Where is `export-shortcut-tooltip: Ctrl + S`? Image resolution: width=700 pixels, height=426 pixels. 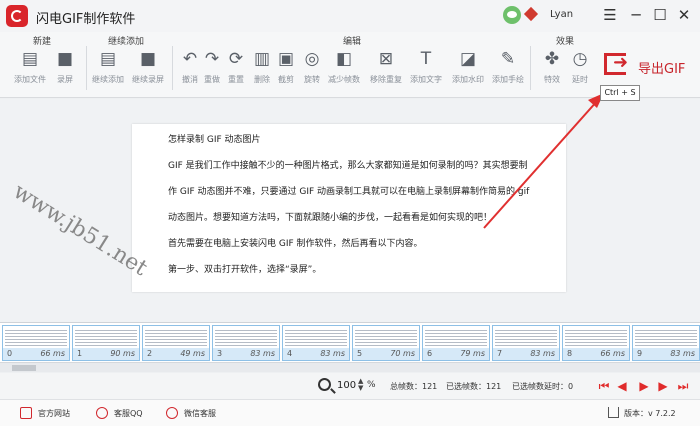 export-shortcut-tooltip: Ctrl + S is located at coordinates (620, 93).